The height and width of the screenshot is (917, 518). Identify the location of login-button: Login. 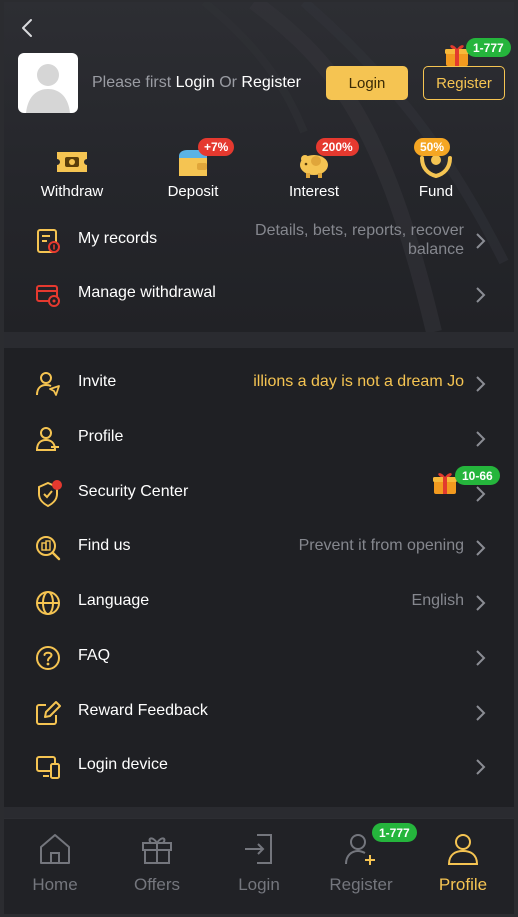
(367, 83).